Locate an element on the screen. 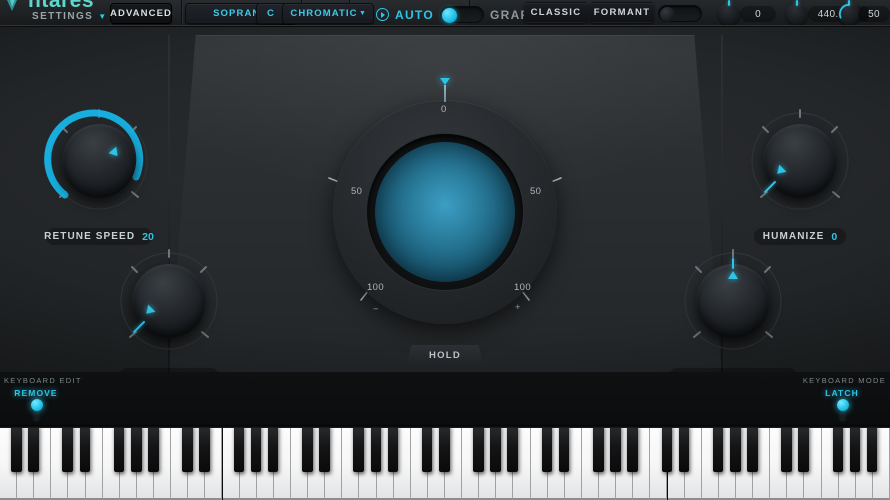 The width and height of the screenshot is (890, 500). hold-label: HOLD is located at coordinates (445, 355).